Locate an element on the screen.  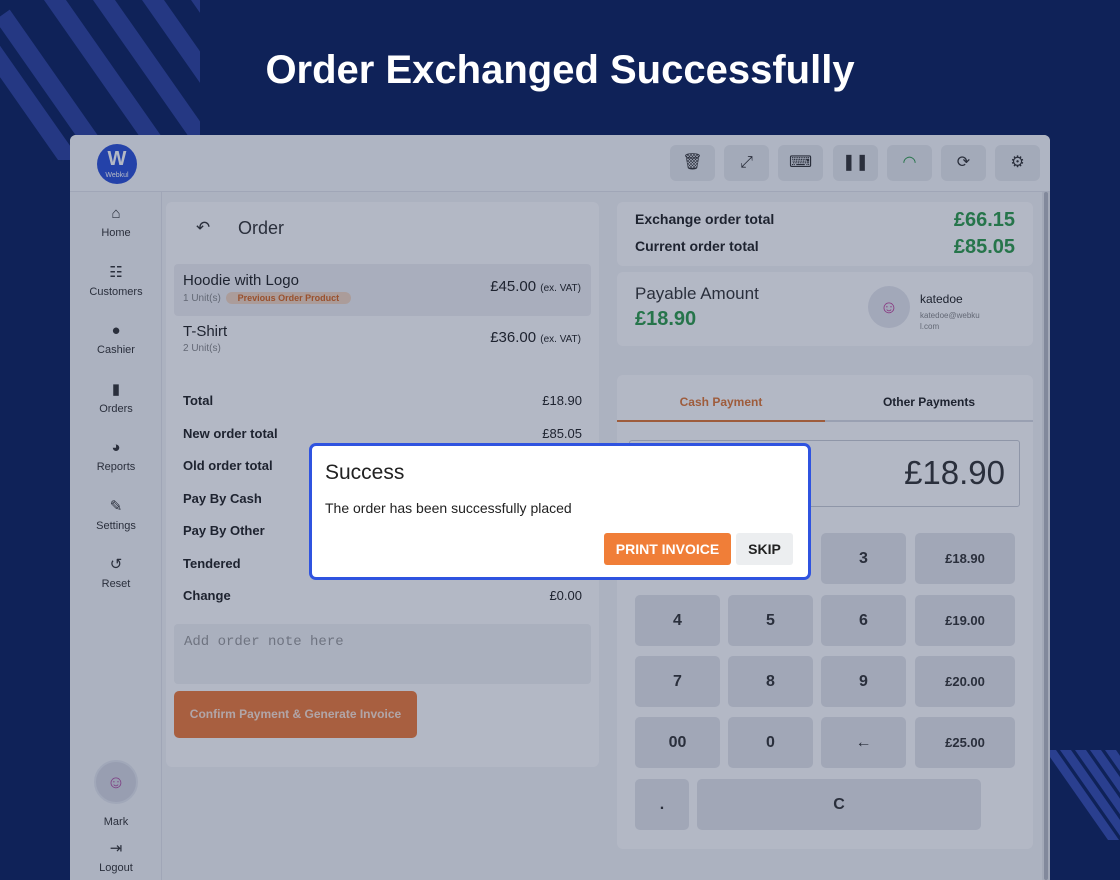
skip-button: SKIP is located at coordinates (764, 549).